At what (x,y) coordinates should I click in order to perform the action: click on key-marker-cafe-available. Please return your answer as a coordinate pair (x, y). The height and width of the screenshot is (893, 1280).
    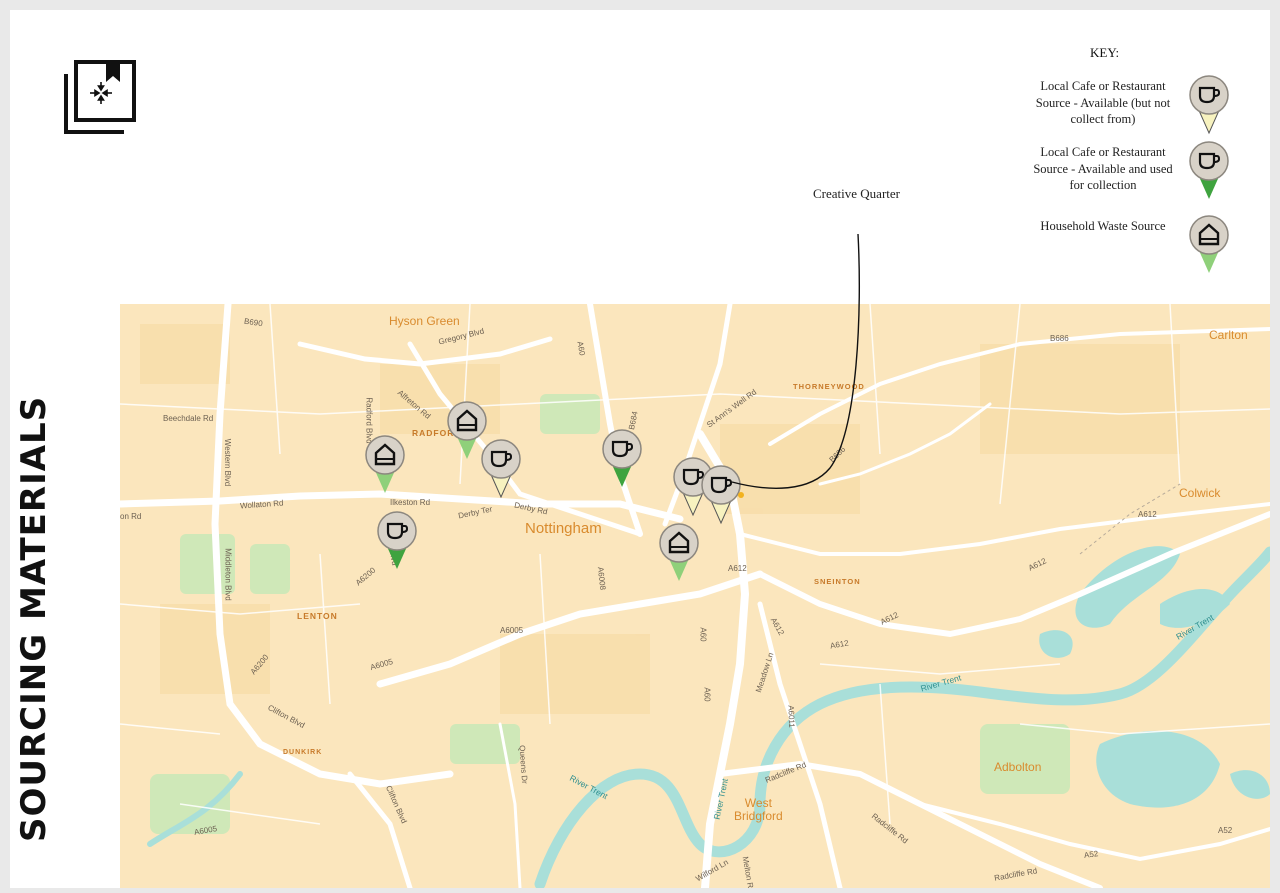
    Looking at the image, I should click on (1209, 105).